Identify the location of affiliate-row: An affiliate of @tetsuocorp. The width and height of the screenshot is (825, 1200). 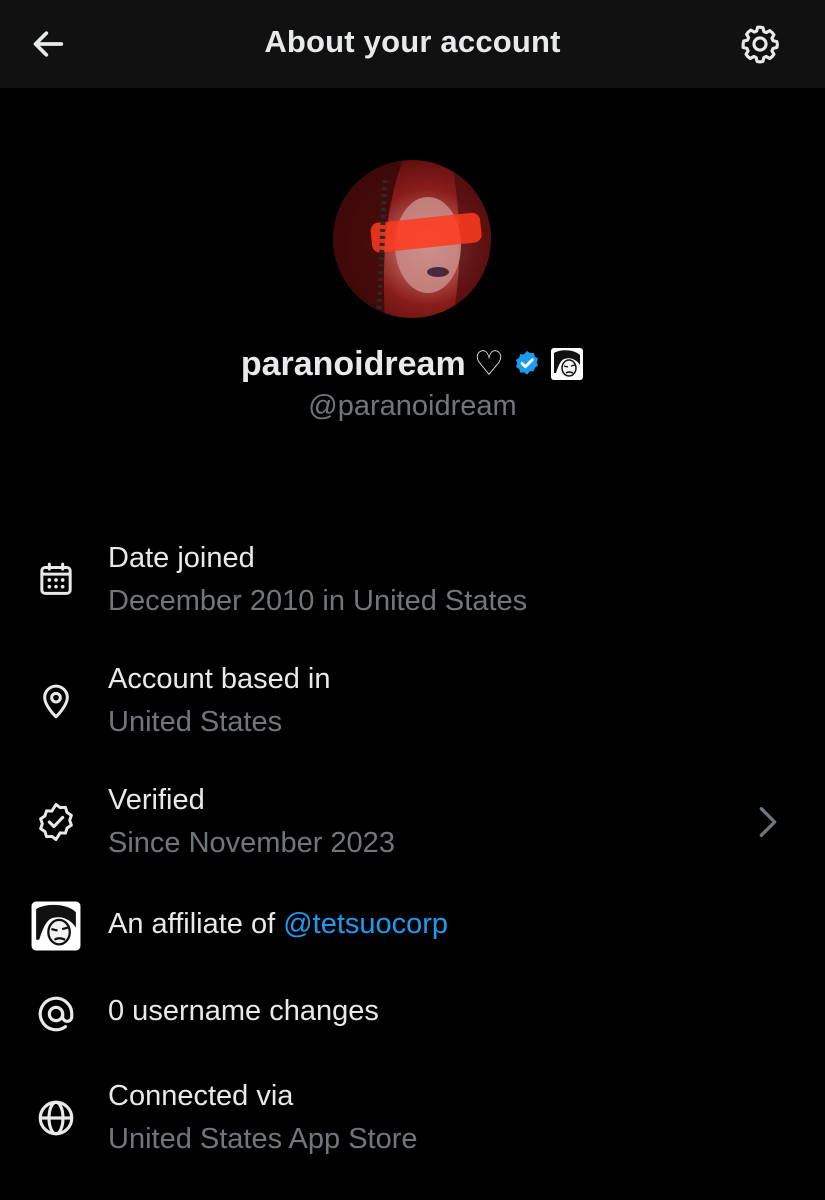
(412, 926).